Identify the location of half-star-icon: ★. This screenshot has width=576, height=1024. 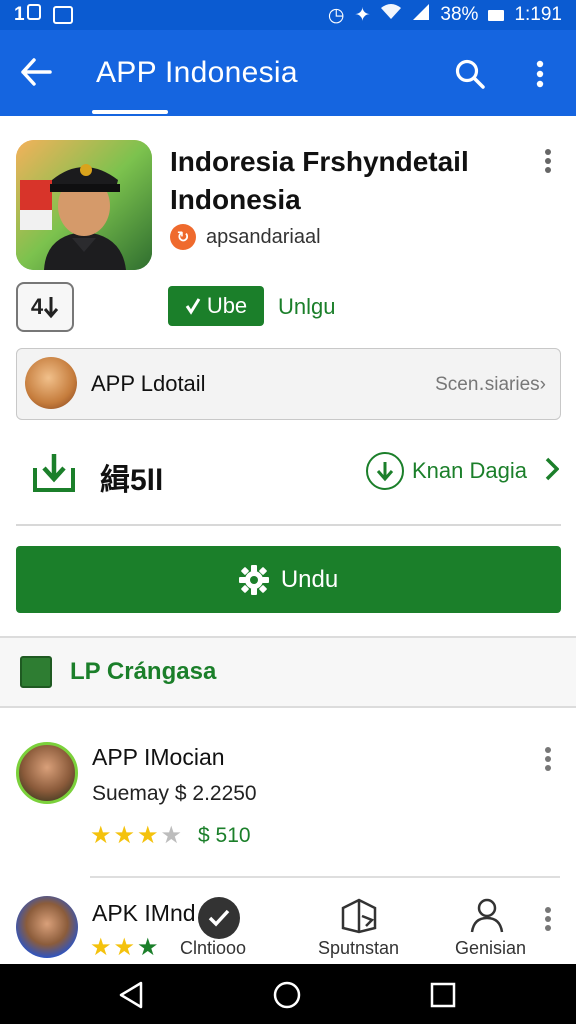
(171, 835).